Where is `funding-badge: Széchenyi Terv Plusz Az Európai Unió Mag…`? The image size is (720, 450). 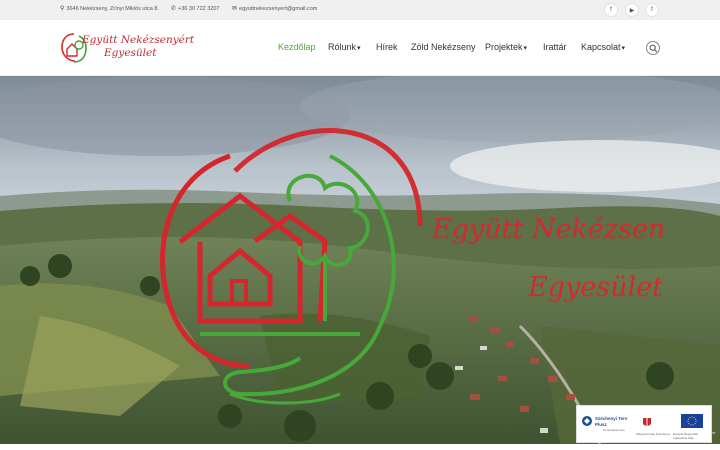 funding-badge: Széchenyi Terv Plusz Az Európai Unió Mag… is located at coordinates (644, 424).